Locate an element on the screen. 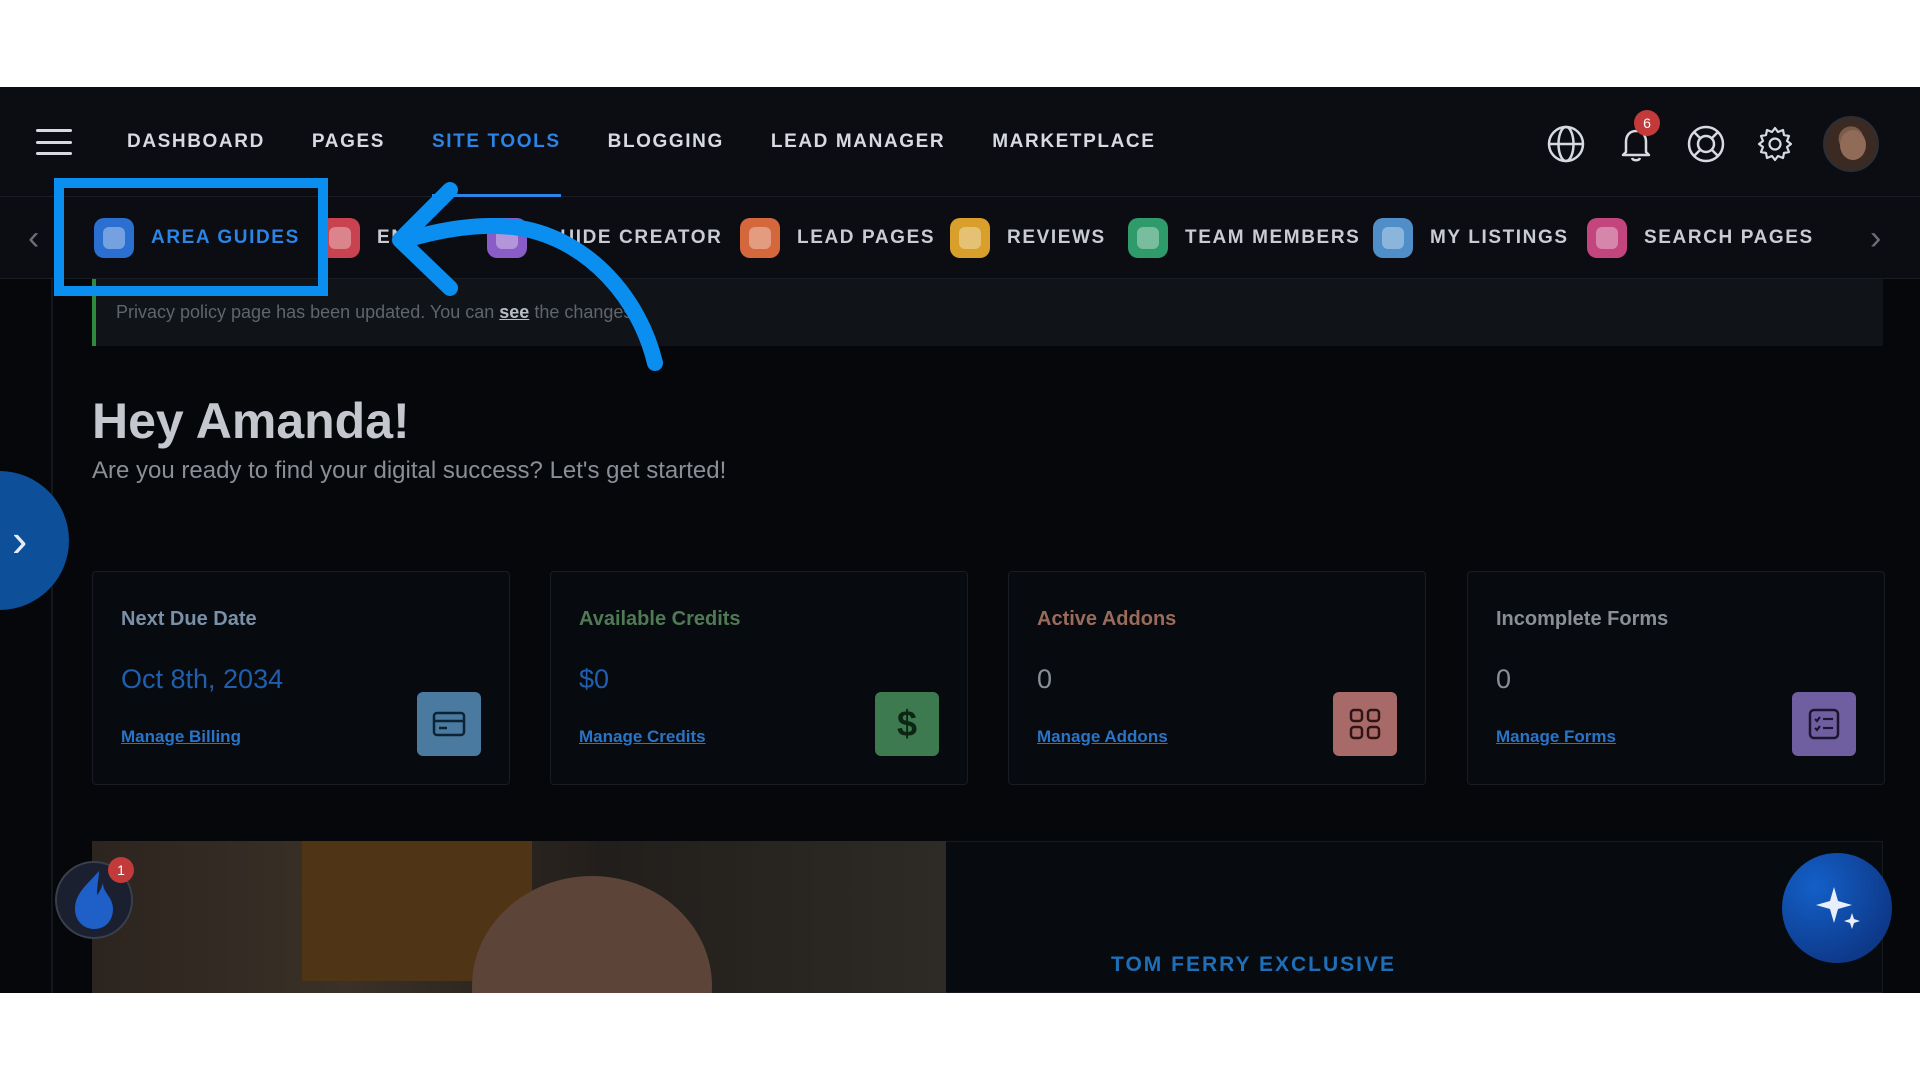 This screenshot has height=1080, width=1920. dollar-icon: $ is located at coordinates (907, 724).